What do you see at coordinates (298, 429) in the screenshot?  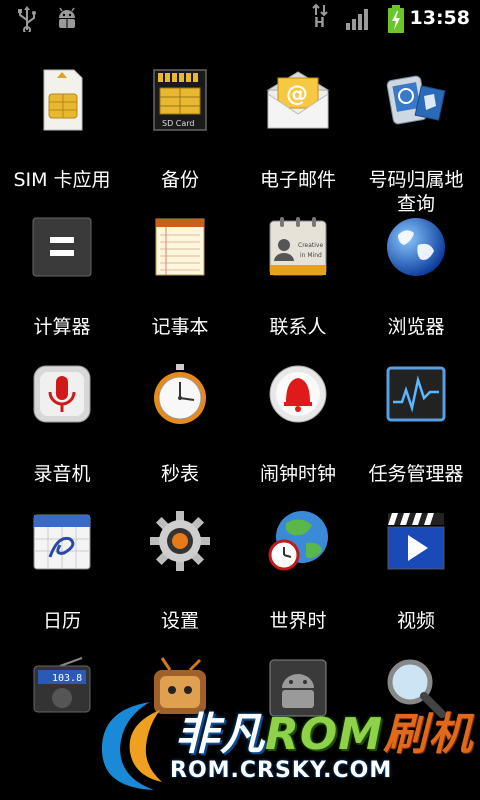 I see `app-alarm-clock: 闹钟时钟` at bounding box center [298, 429].